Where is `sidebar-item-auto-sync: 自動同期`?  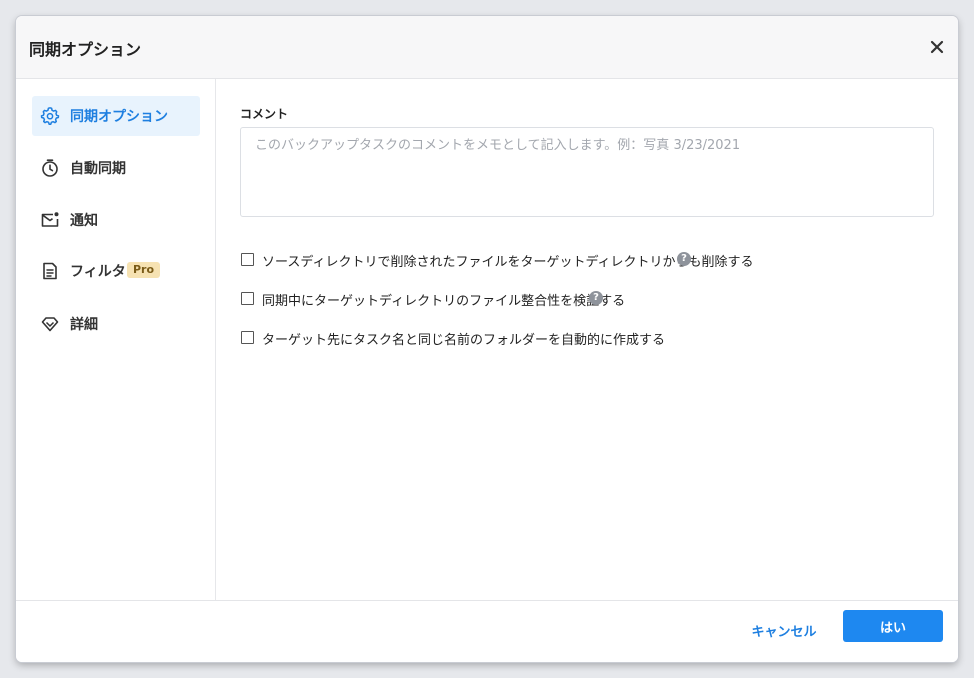
sidebar-item-auto-sync: 自動同期 is located at coordinates (116, 168).